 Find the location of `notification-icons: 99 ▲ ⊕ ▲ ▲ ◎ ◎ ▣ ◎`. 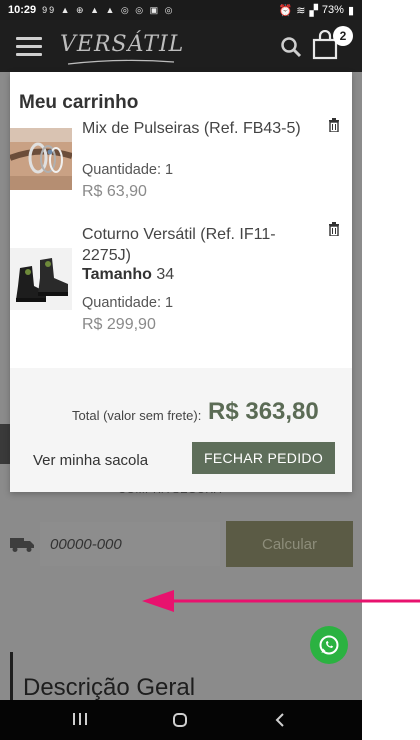

notification-icons: 99 ▲ ⊕ ▲ ▲ ◎ ◎ ▣ ◎ is located at coordinates (108, 9).